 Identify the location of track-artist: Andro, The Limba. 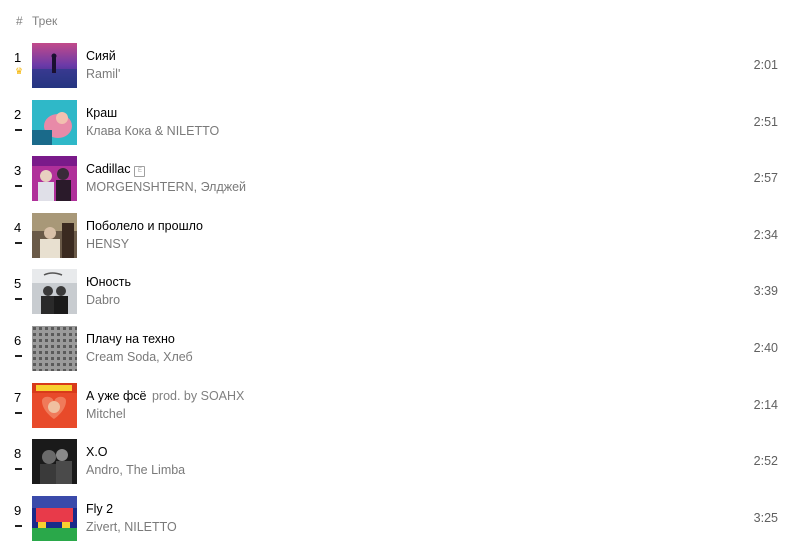
(135, 470).